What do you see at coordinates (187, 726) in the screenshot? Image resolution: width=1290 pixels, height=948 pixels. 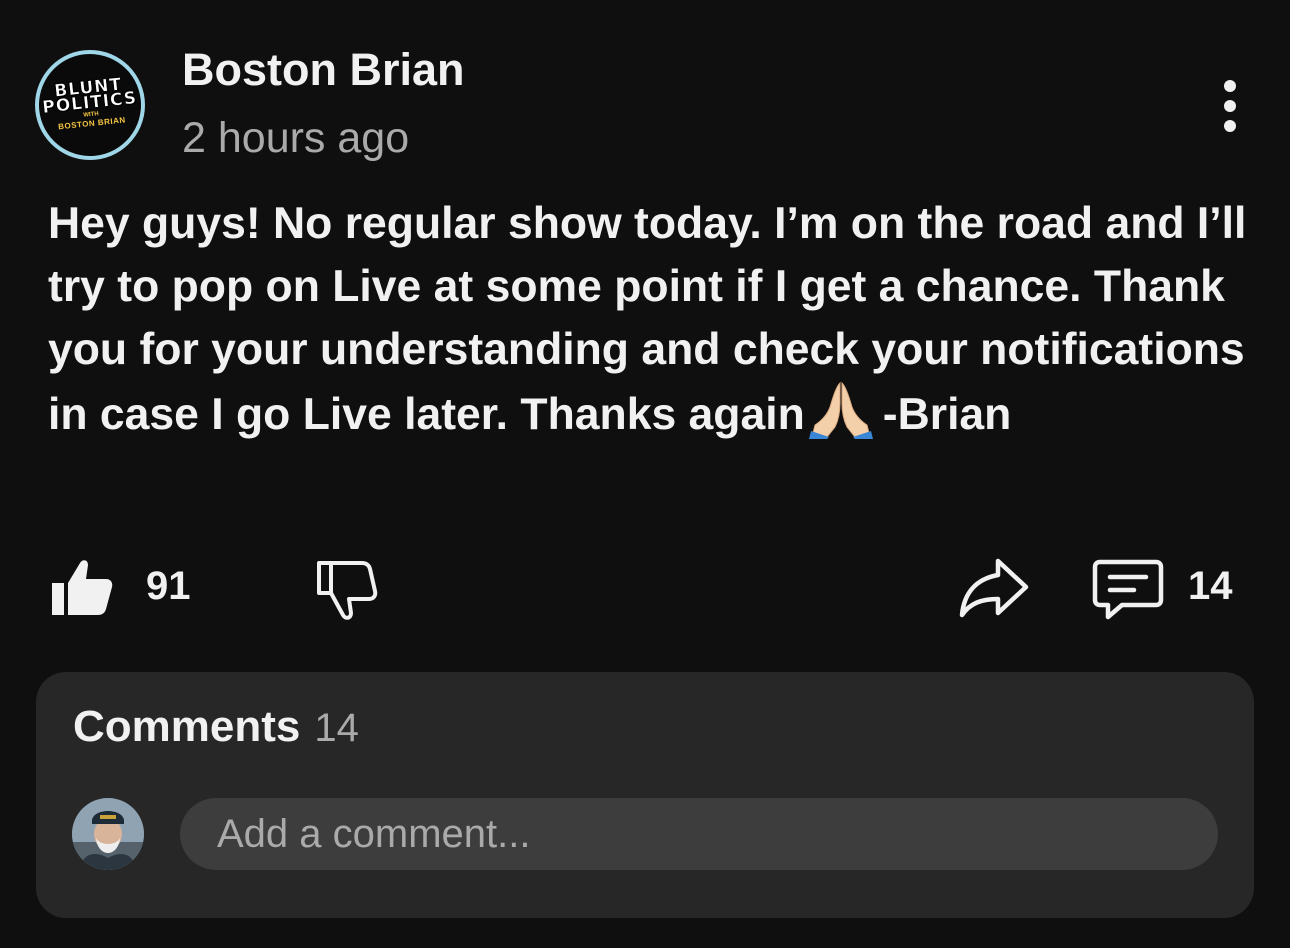 I see `comments-title: Comments` at bounding box center [187, 726].